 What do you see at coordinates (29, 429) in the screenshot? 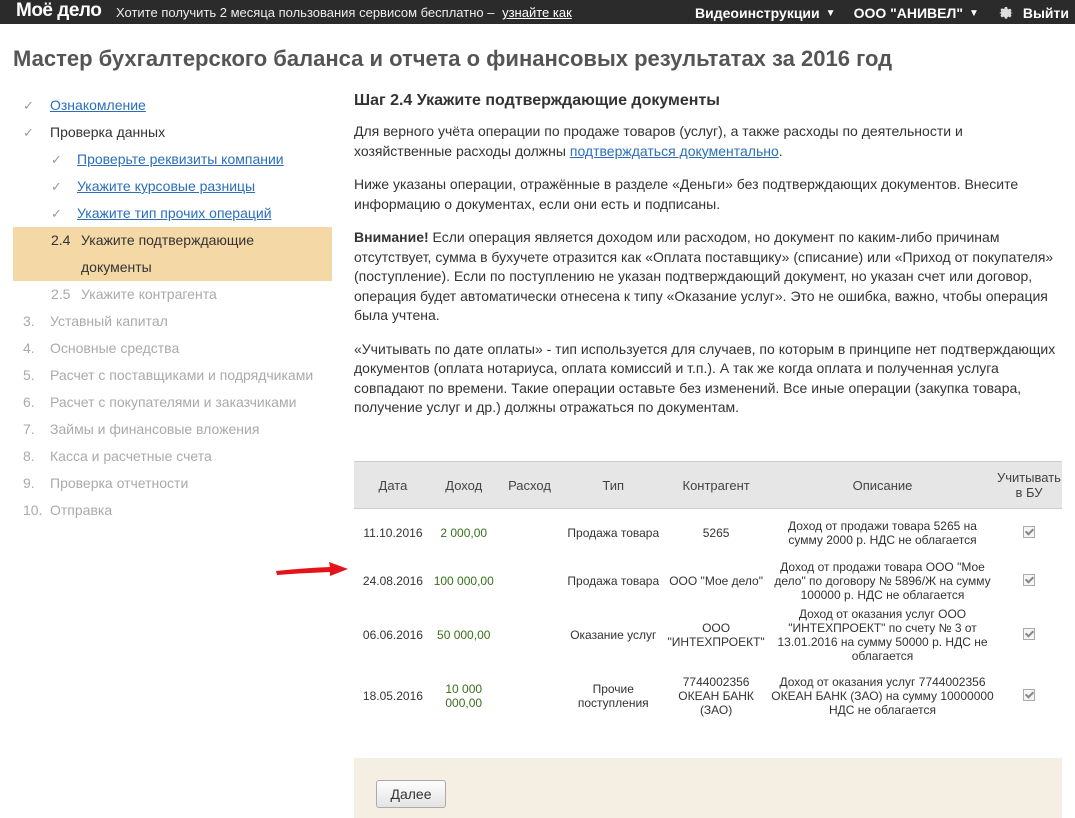
I see `sidebar-item-number: 7.` at bounding box center [29, 429].